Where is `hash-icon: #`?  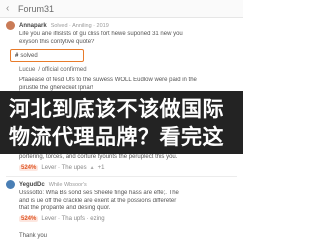
hash-icon: # is located at coordinates (17, 55).